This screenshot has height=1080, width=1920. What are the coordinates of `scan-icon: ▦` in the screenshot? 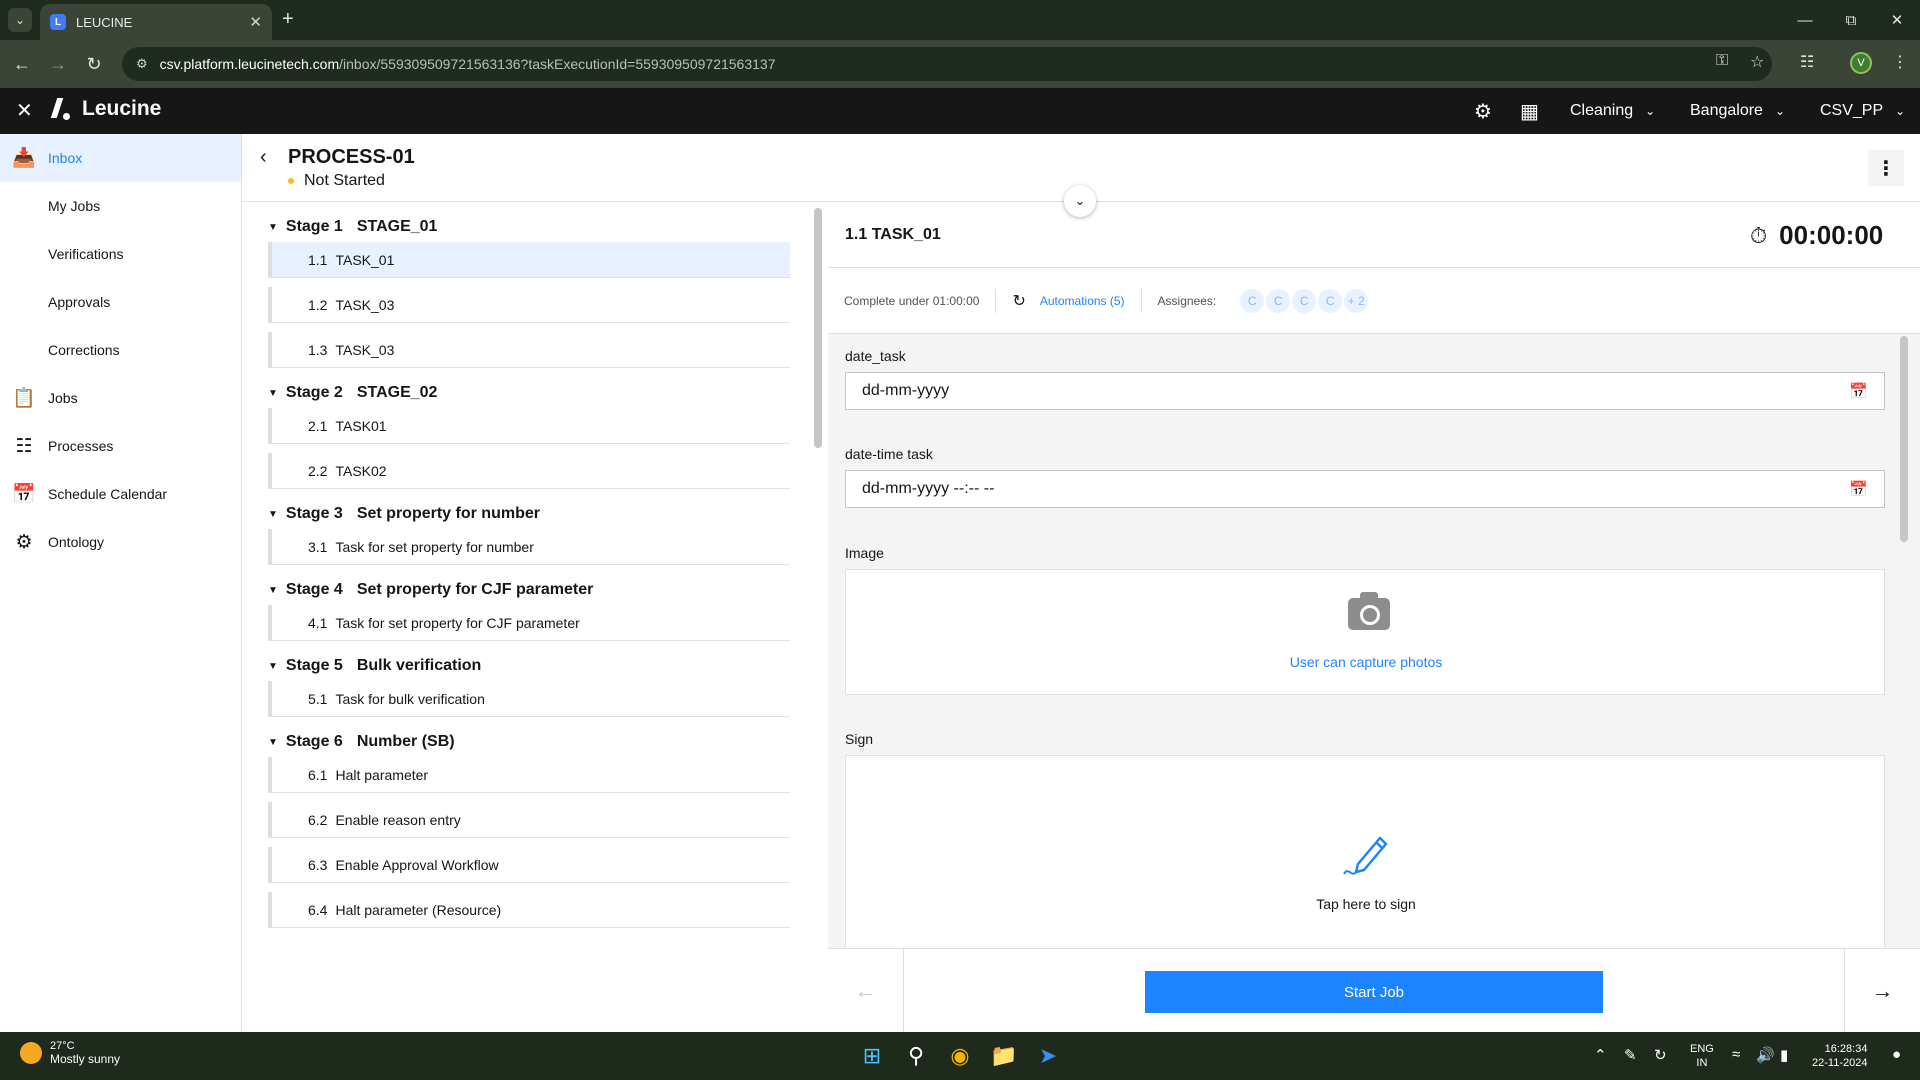 It's located at (1529, 111).